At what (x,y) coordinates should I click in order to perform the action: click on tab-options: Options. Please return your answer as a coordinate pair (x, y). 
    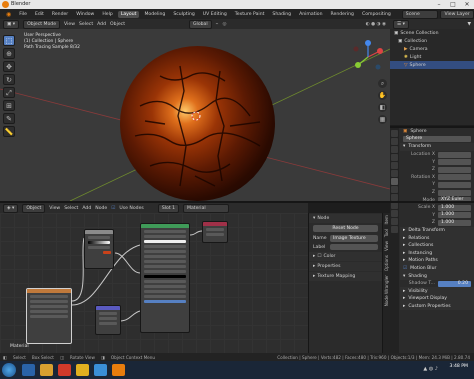
    Looking at the image, I should click on (386, 263).